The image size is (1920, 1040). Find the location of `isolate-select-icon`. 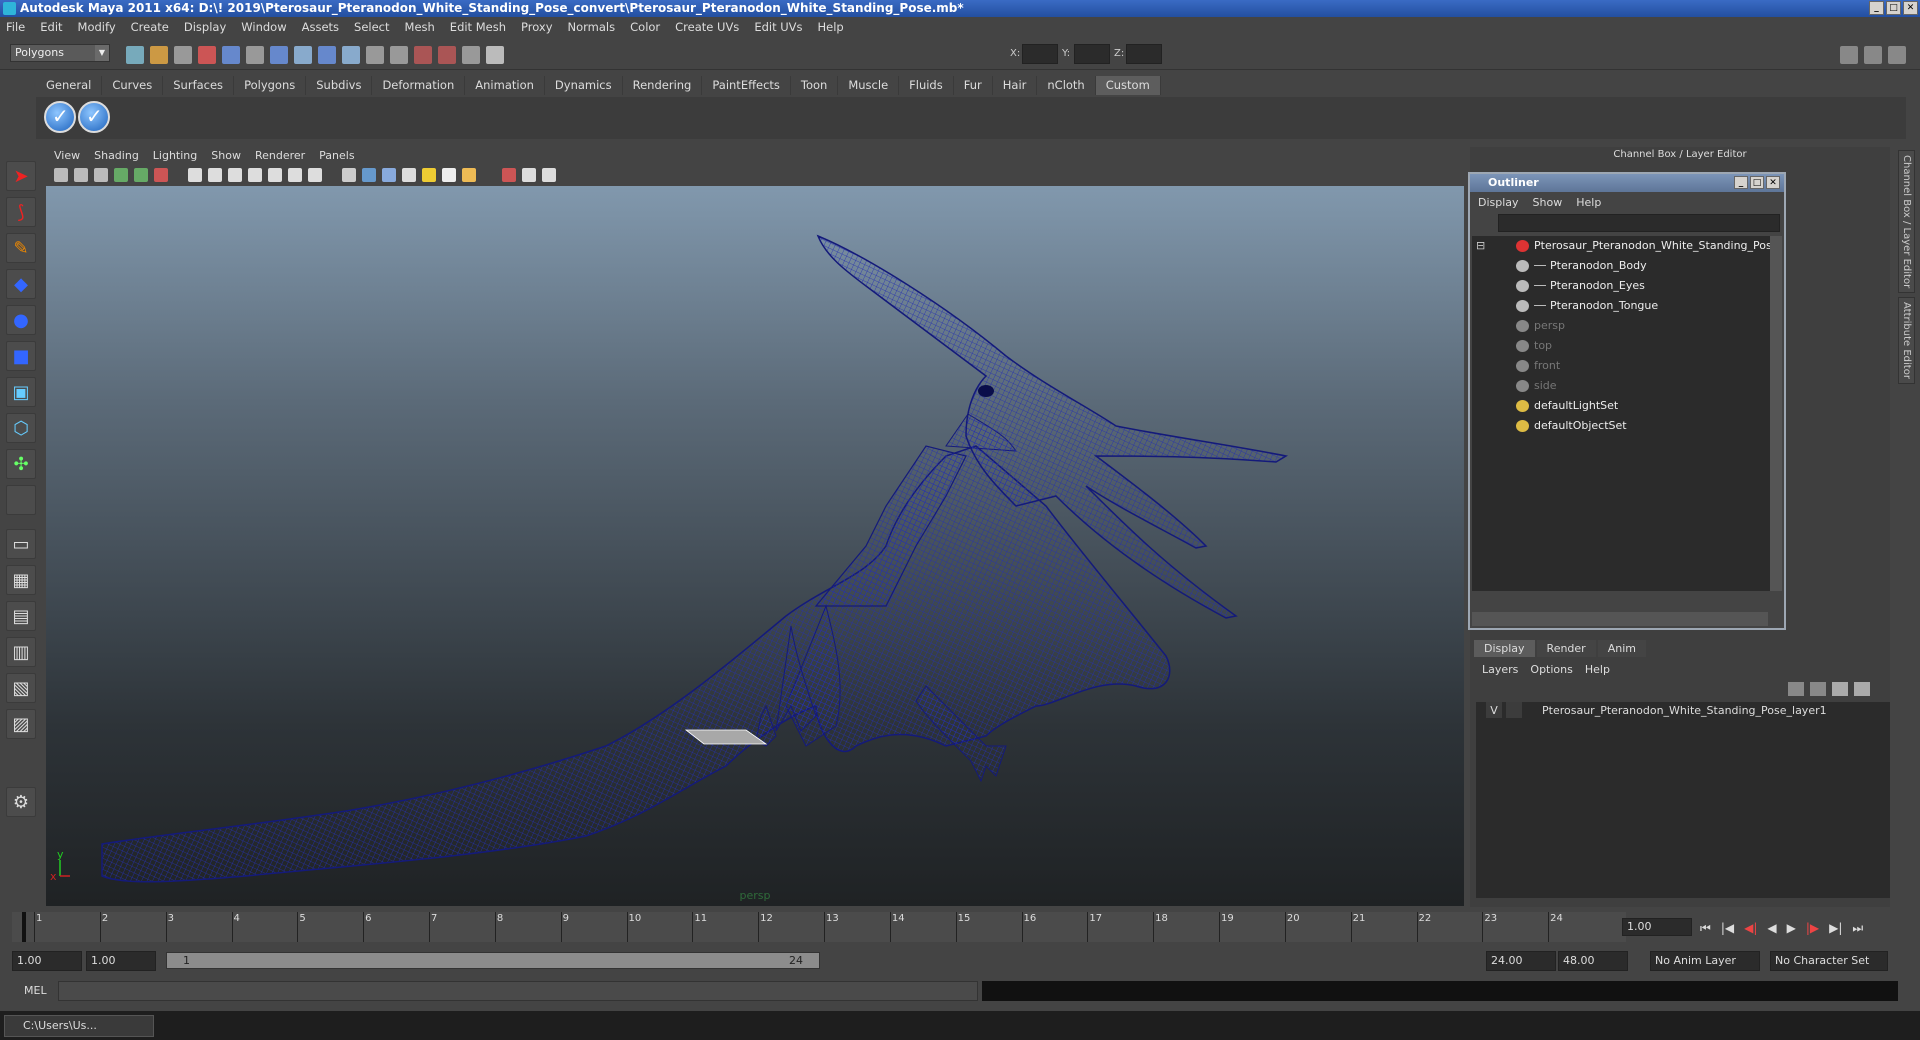

isolate-select-icon is located at coordinates (469, 175).